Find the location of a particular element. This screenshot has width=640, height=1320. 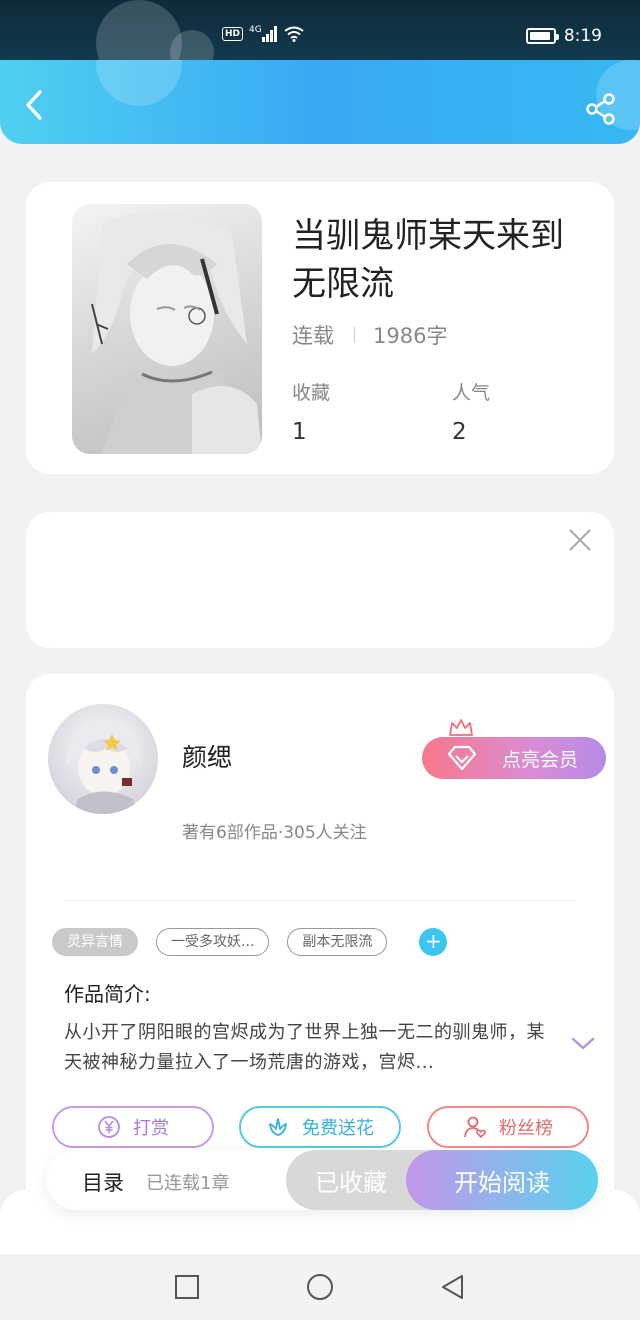

stat-favorites: 收藏 1 is located at coordinates (311, 411).